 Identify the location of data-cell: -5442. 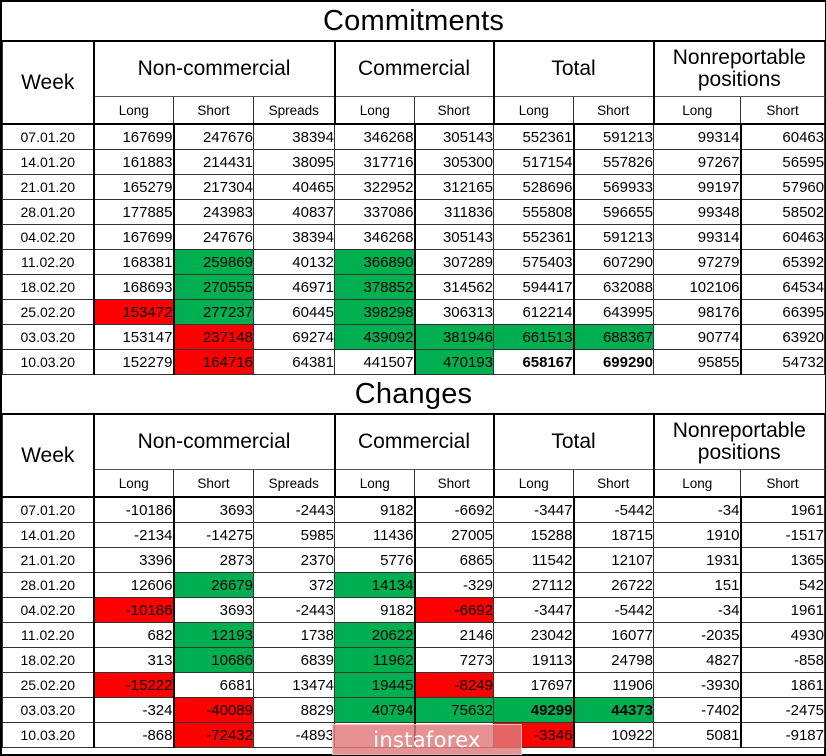
(613, 610).